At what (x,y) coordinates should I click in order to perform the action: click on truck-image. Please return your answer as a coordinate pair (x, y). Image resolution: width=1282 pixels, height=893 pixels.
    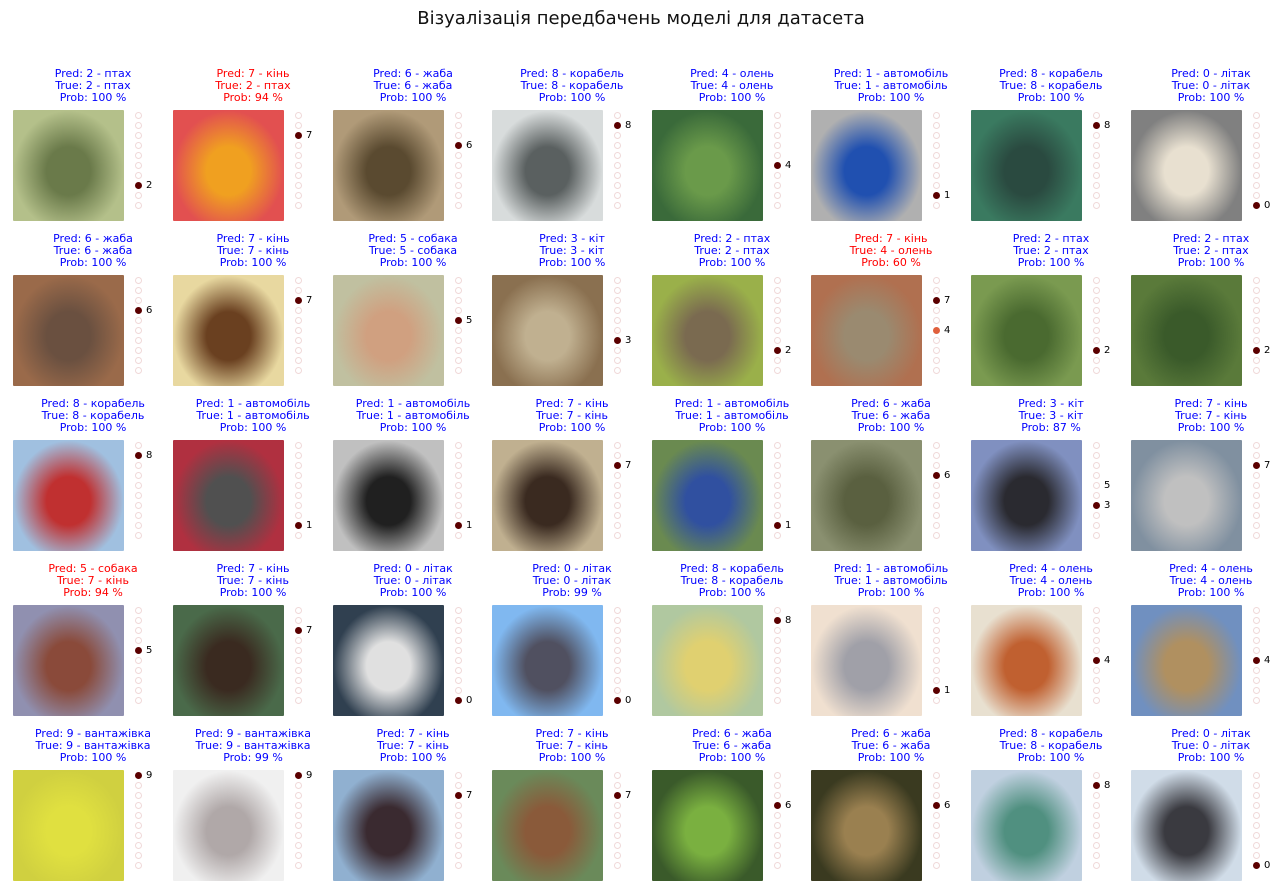
    Looking at the image, I should click on (228, 825).